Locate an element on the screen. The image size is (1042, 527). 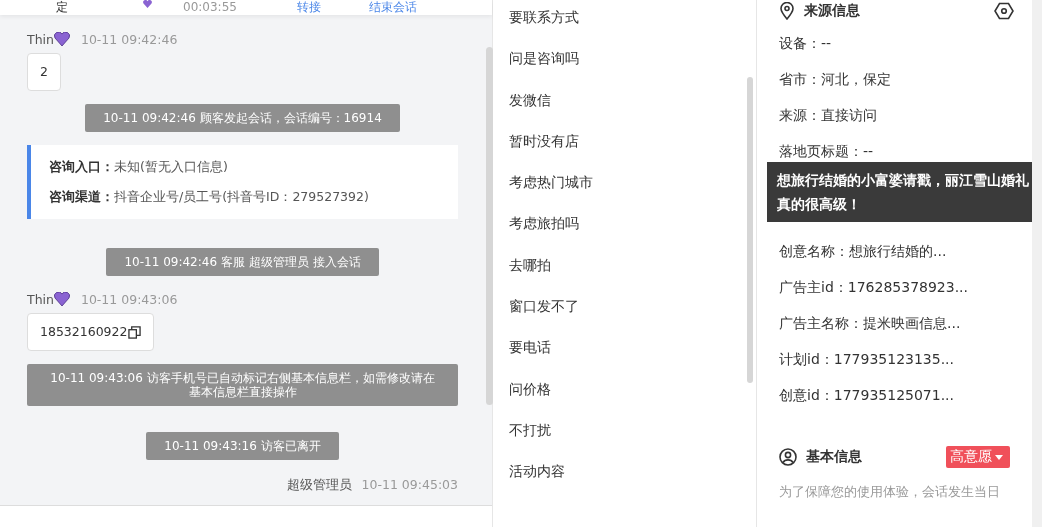
info-row-text: 落地页标题：-- is located at coordinates (827, 151).